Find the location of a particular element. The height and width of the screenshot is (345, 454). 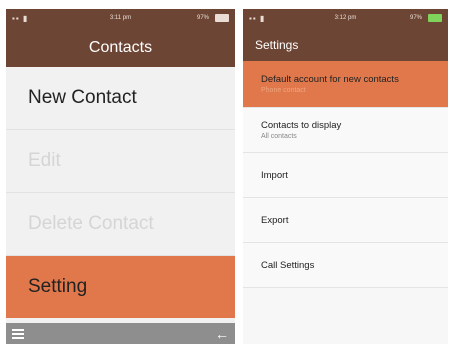

setting-label: Export is located at coordinates (275, 220).